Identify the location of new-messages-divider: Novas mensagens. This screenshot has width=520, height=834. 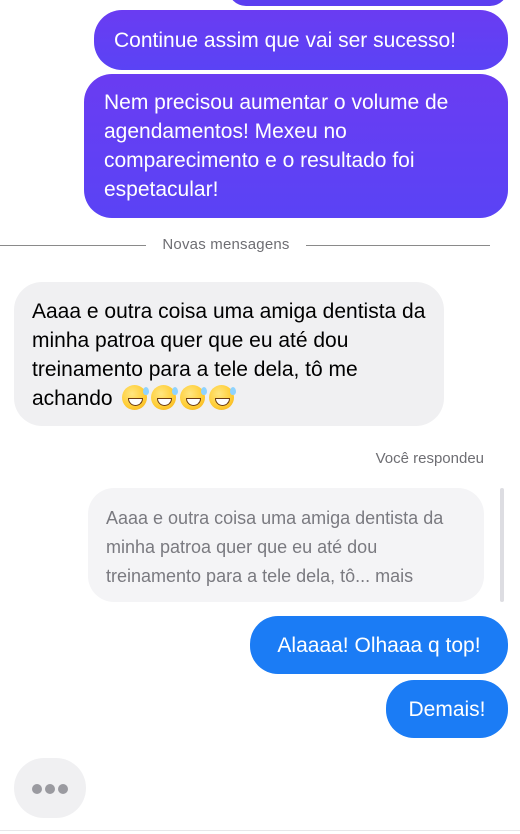
(260, 246).